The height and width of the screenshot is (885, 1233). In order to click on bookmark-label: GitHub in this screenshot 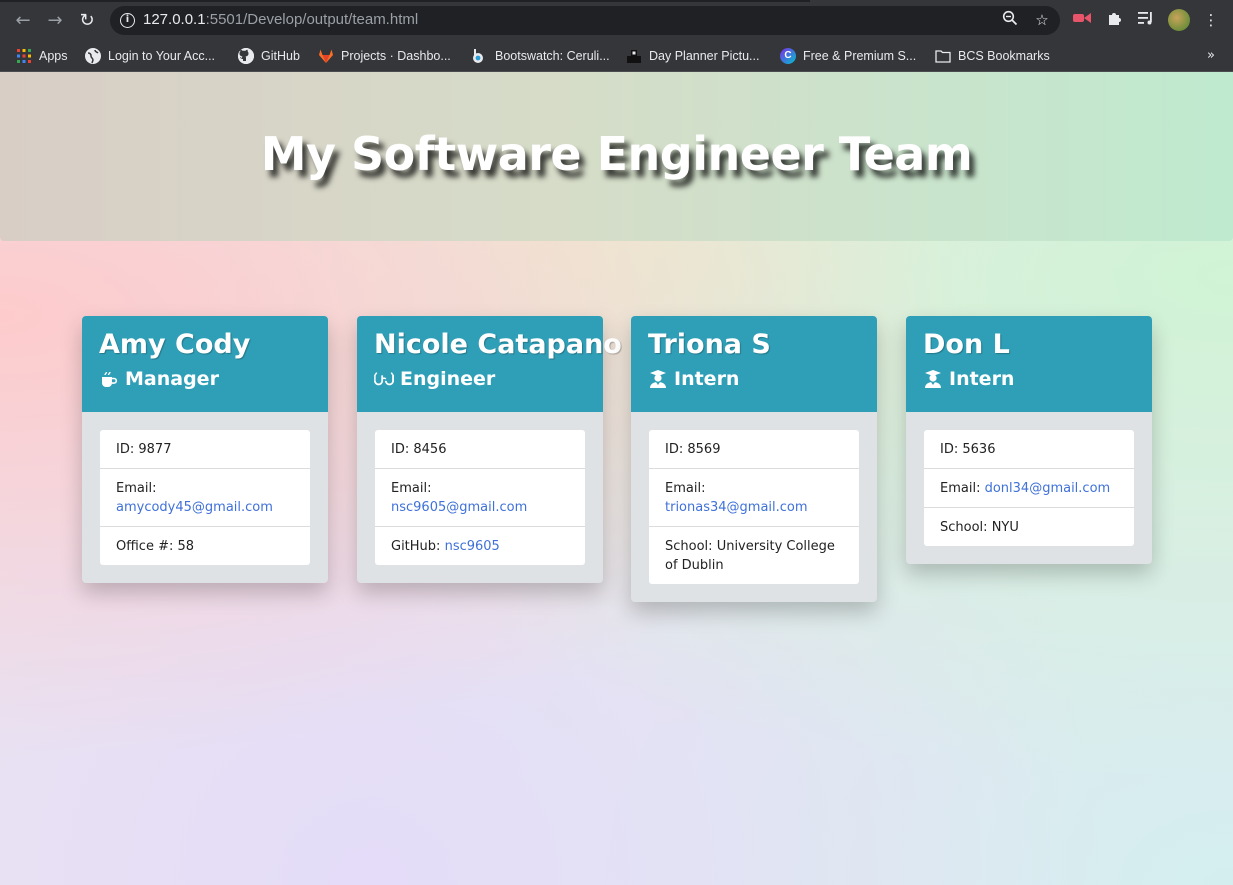, I will do `click(280, 56)`.